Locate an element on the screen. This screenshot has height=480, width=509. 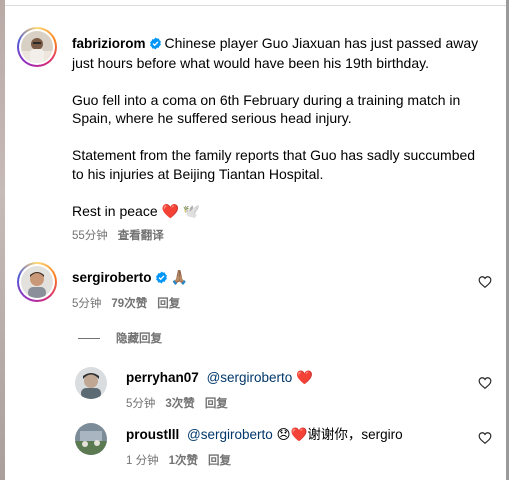
post-time: 55分钟 is located at coordinates (90, 236).